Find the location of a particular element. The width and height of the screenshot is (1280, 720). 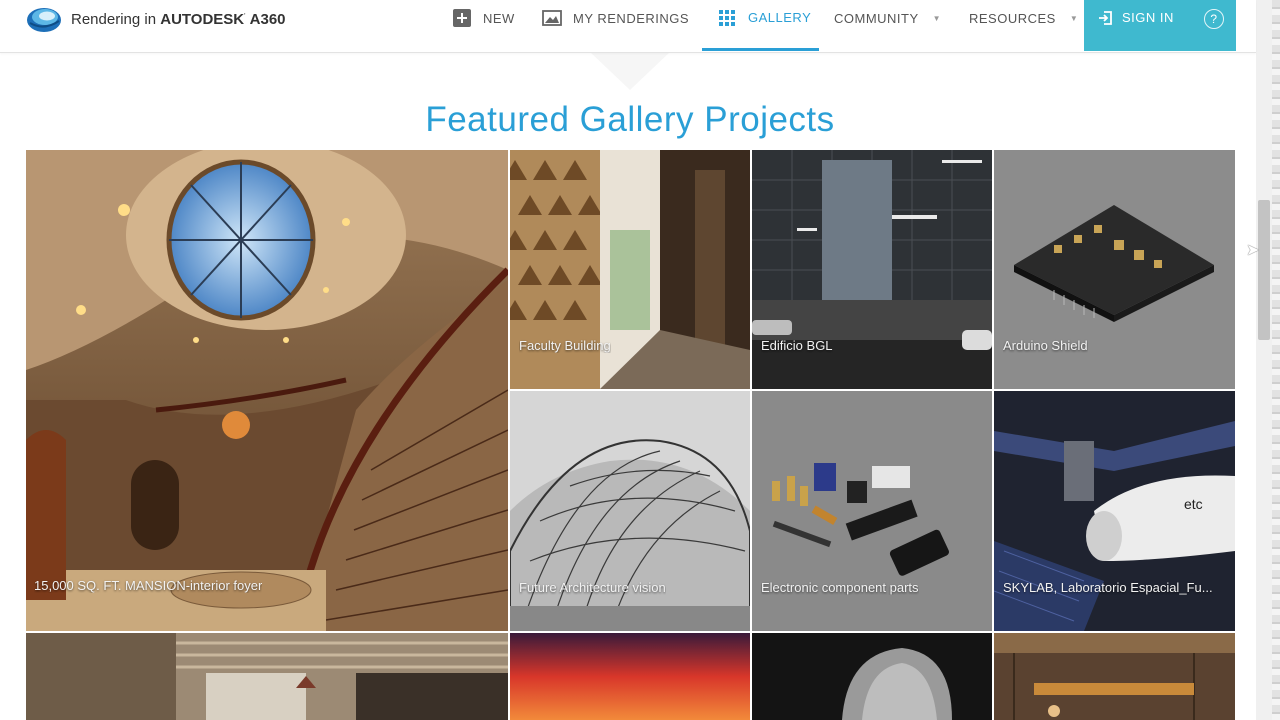

edificio-bgl-thumbnail is located at coordinates (872, 269).